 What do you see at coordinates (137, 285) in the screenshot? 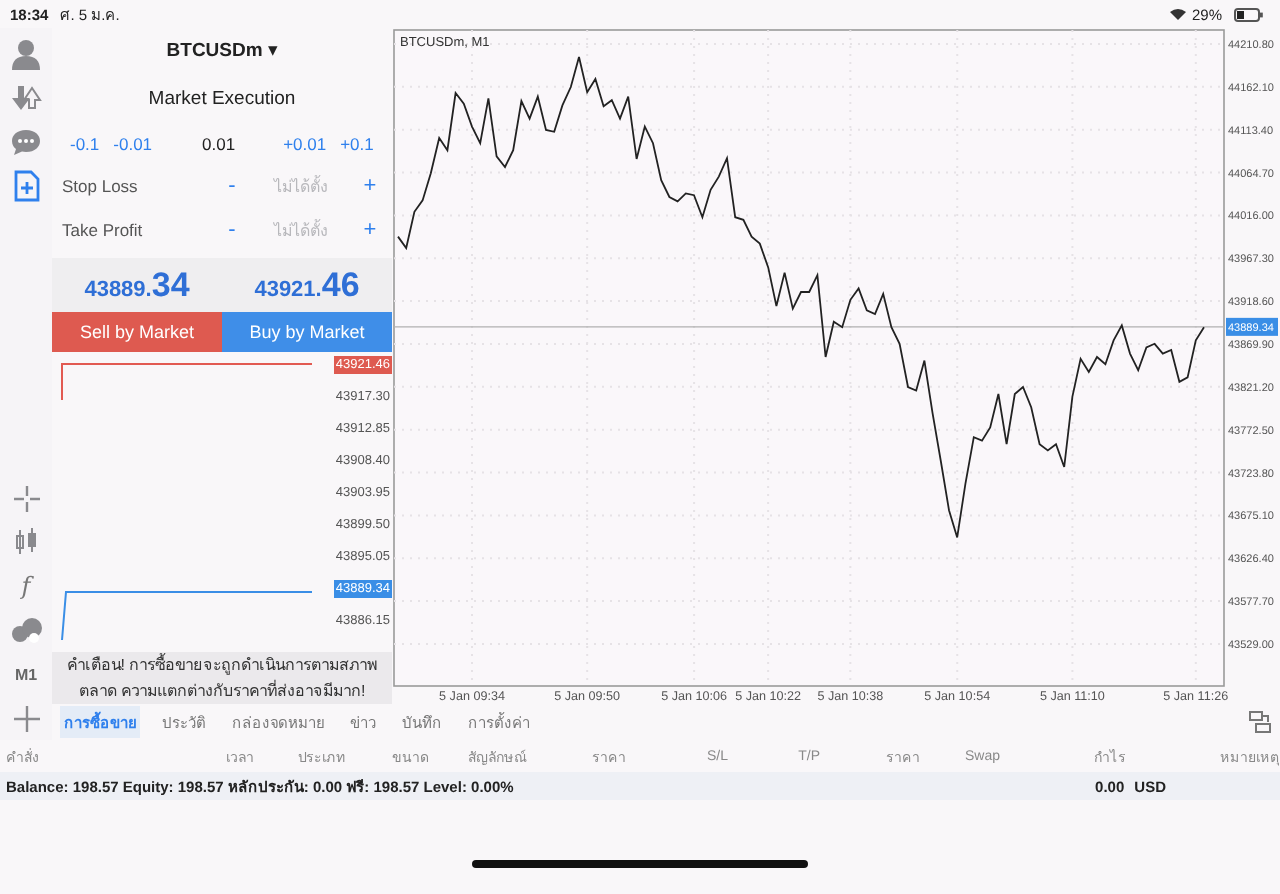
I see `bid-price: 43889.34` at bounding box center [137, 285].